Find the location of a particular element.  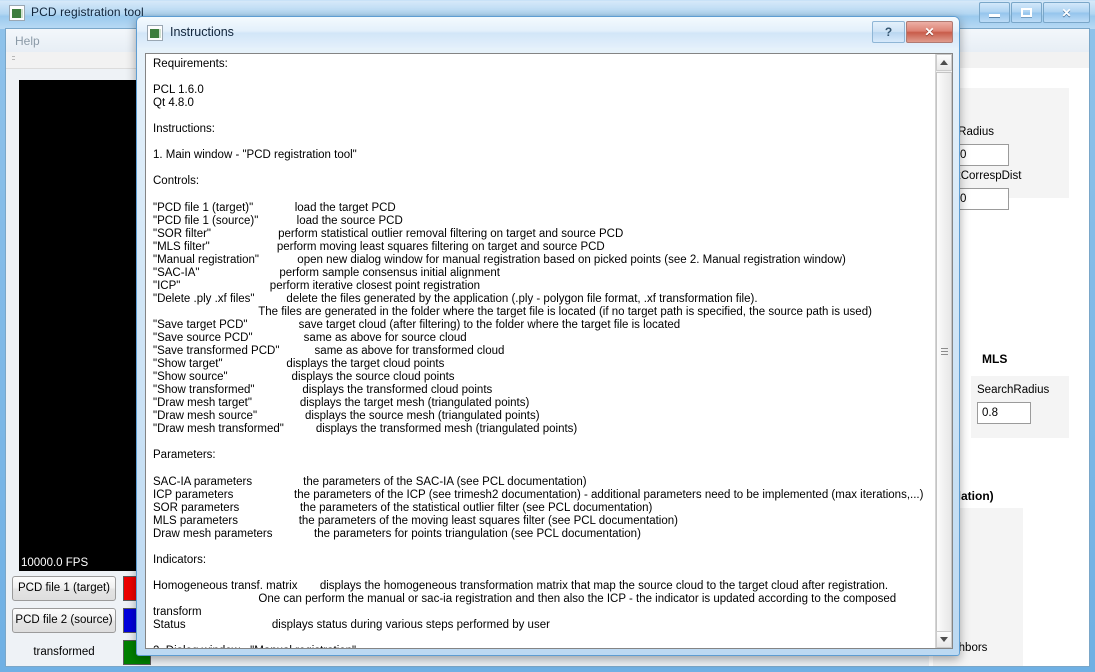

scroll-grip-icon is located at coordinates (944, 352).